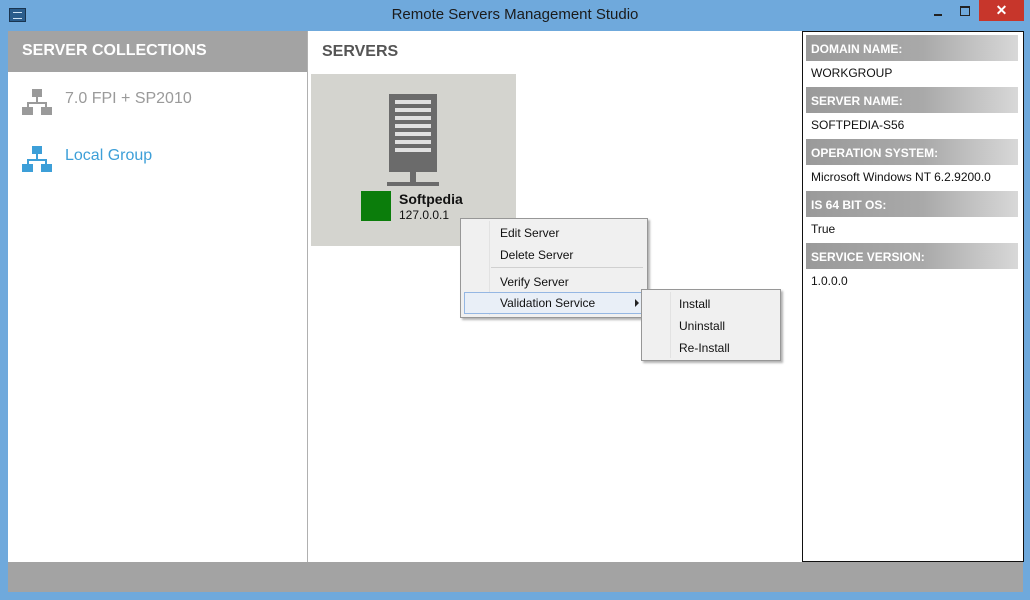 Image resolution: width=1030 pixels, height=600 pixels. I want to click on menu-item-verify-server: Verify Server, so click(553, 282).